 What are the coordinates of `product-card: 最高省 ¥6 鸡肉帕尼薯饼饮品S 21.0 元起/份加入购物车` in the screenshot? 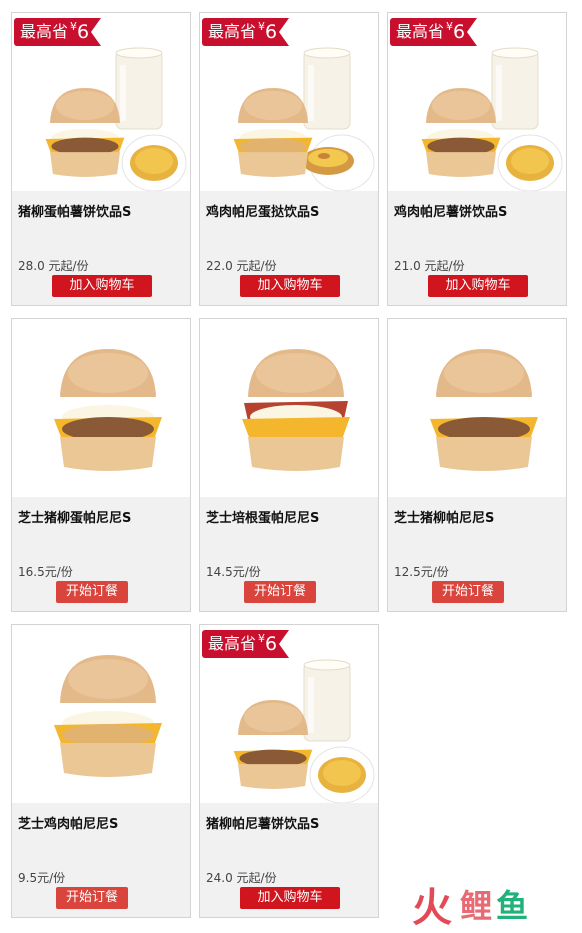 It's located at (477, 159).